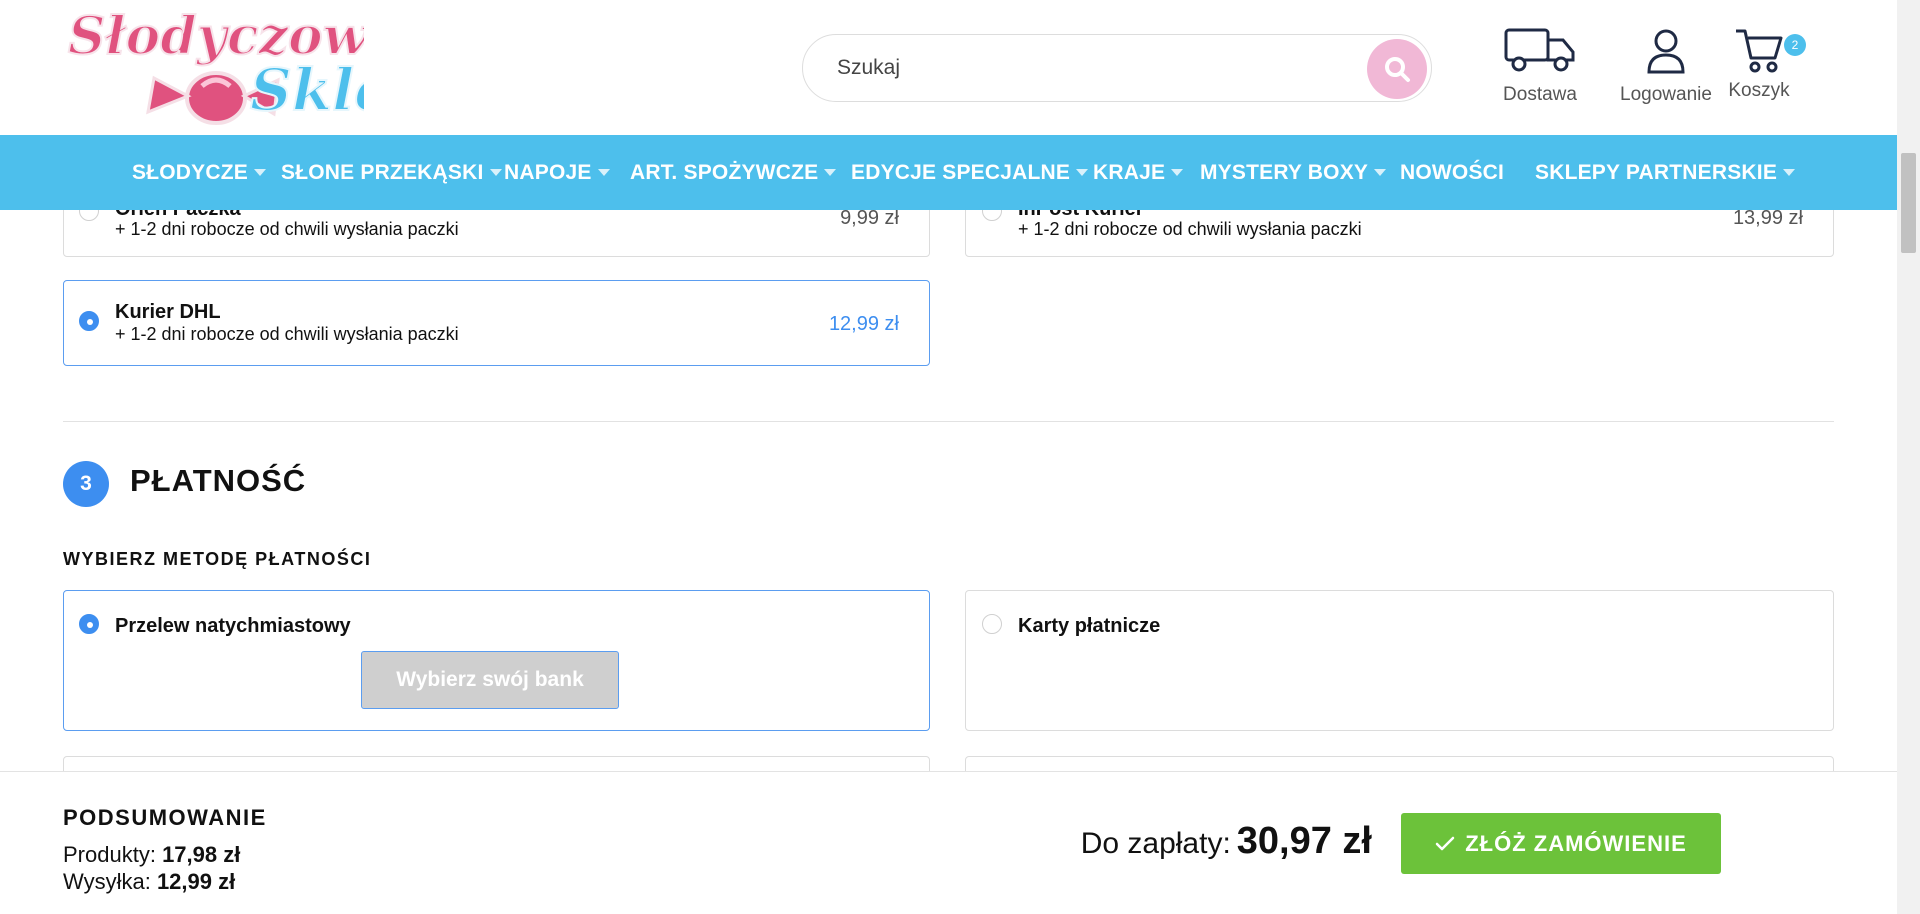  I want to click on summary-products: Produkty: 17,98 zł, so click(151, 855).